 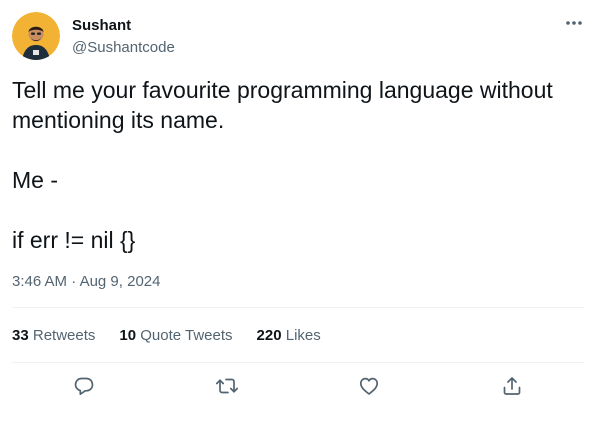 I want to click on quote-tweets-count: 10, so click(x=128, y=335).